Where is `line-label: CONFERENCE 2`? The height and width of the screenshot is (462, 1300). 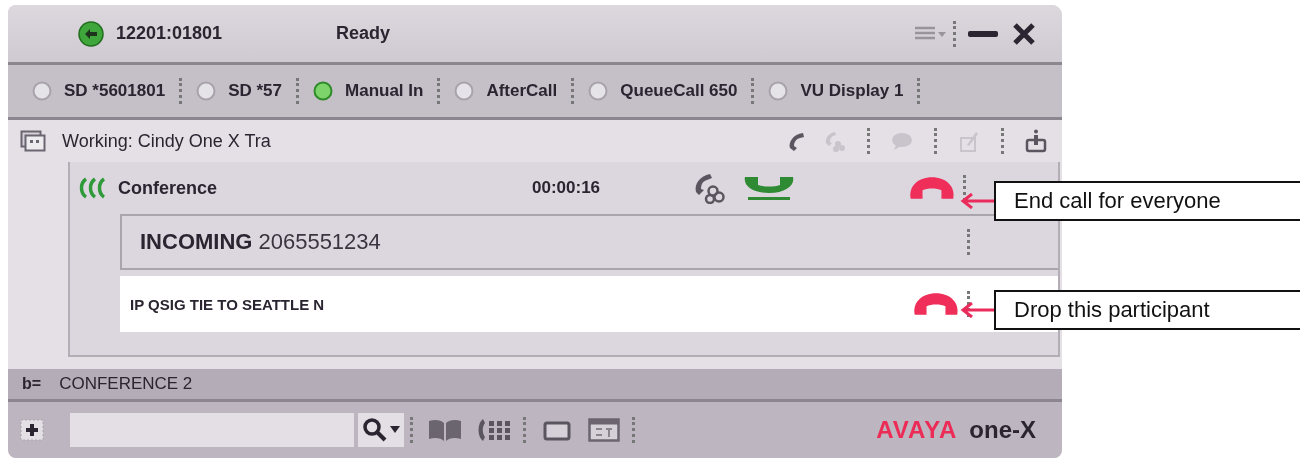
line-label: CONFERENCE 2 is located at coordinates (126, 384).